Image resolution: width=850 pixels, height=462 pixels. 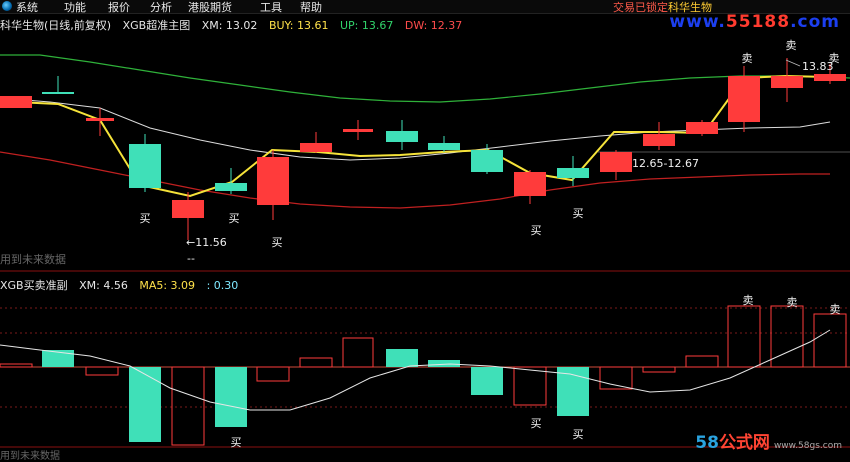 What do you see at coordinates (665, 163) in the screenshot?
I see `price-range-label: 12.65-12.67` at bounding box center [665, 163].